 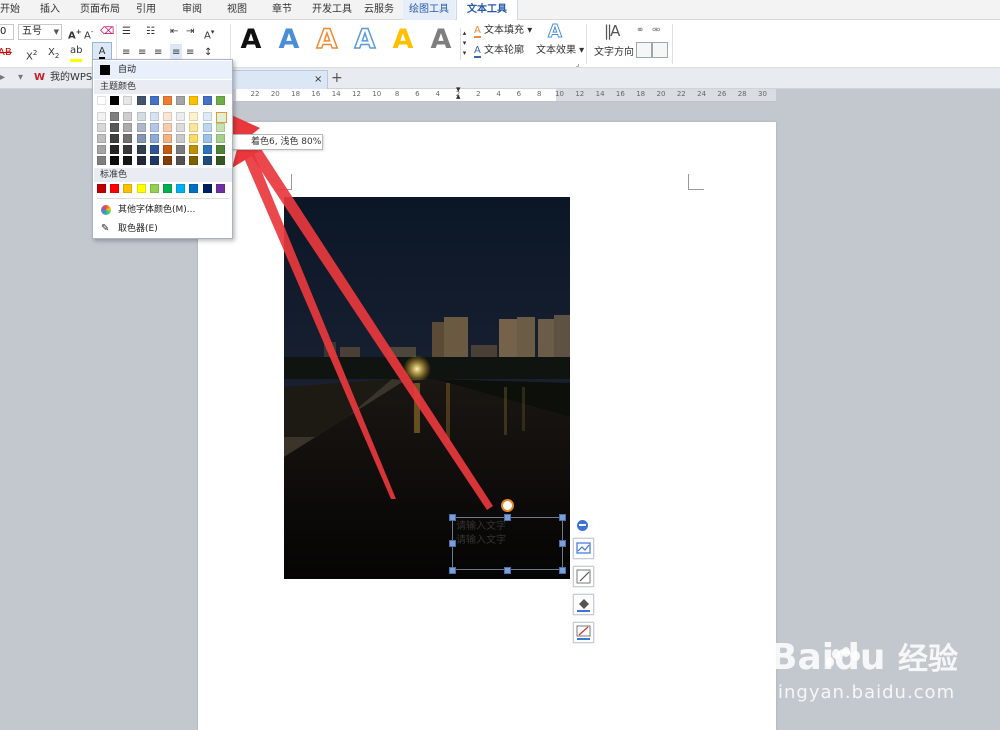 I want to click on font-color-dropdown: 自动 主题颜色 标准色 其他字体颜色(M)... ✎ 取色器(E), so click(x=162, y=149).